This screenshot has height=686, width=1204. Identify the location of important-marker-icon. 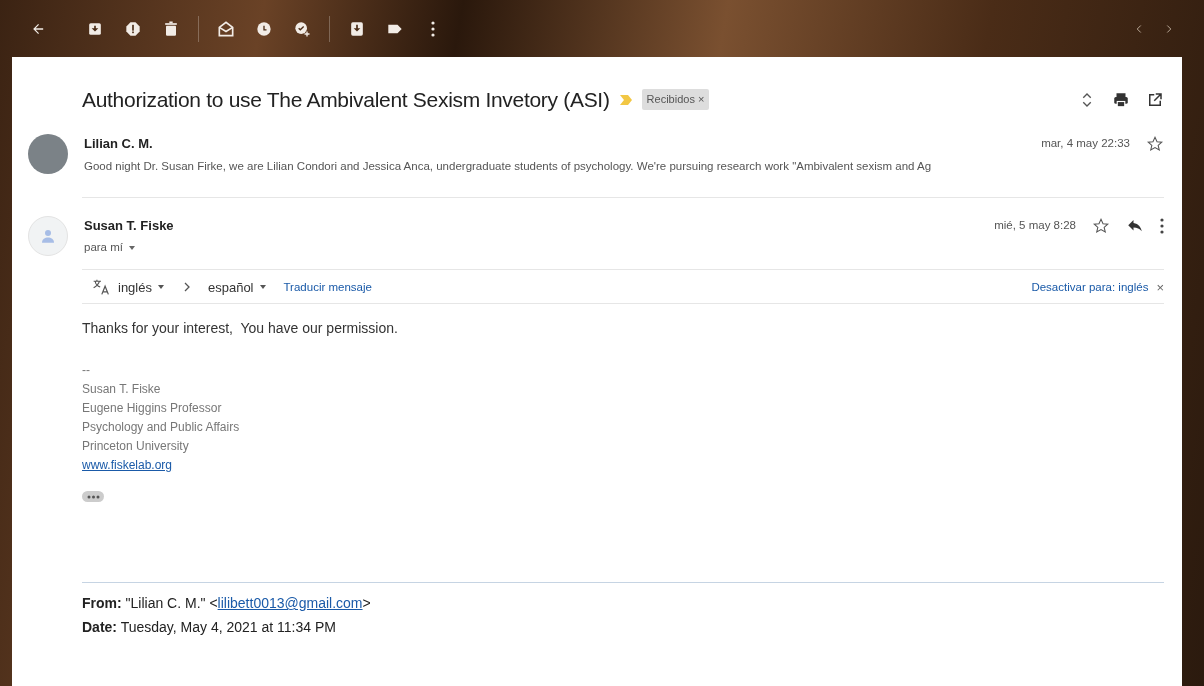
(625, 99).